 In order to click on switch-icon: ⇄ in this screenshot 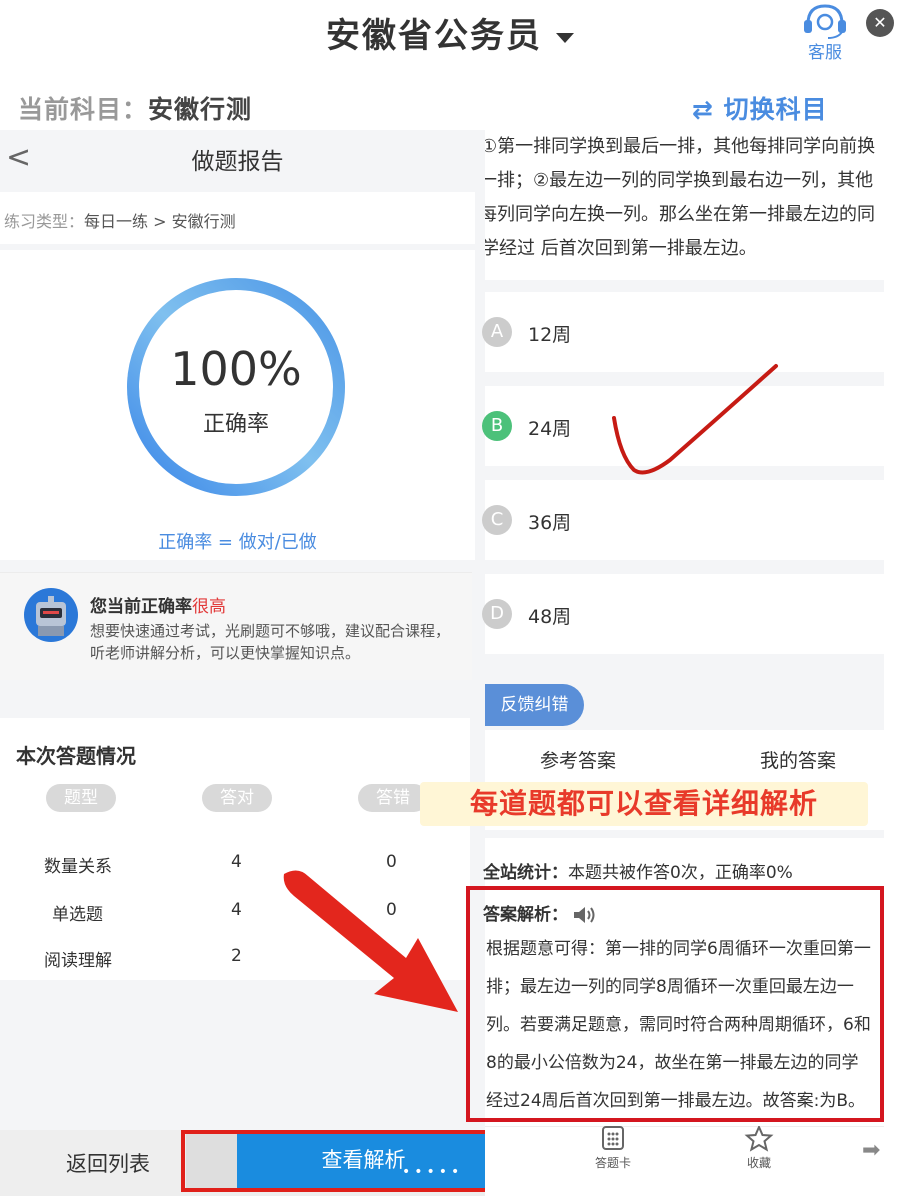, I will do `click(708, 109)`.